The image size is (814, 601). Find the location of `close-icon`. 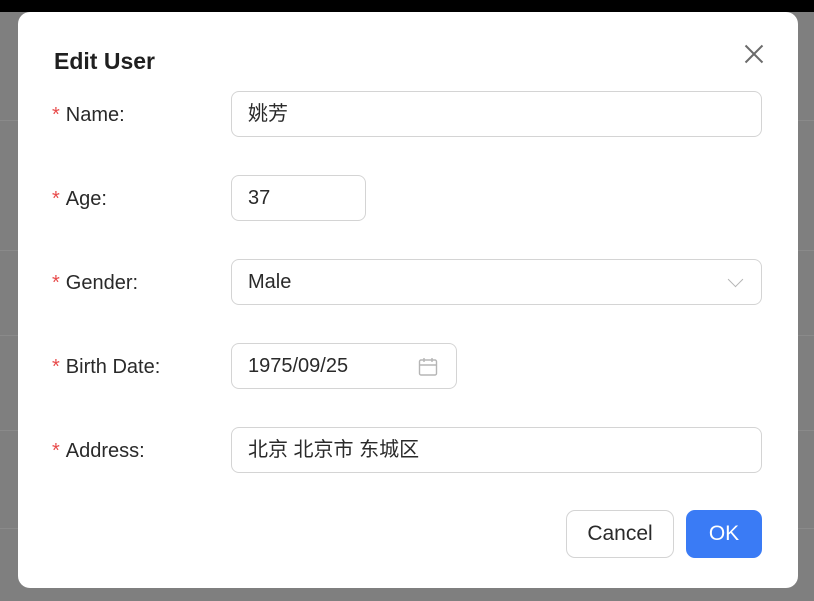

close-icon is located at coordinates (754, 54).